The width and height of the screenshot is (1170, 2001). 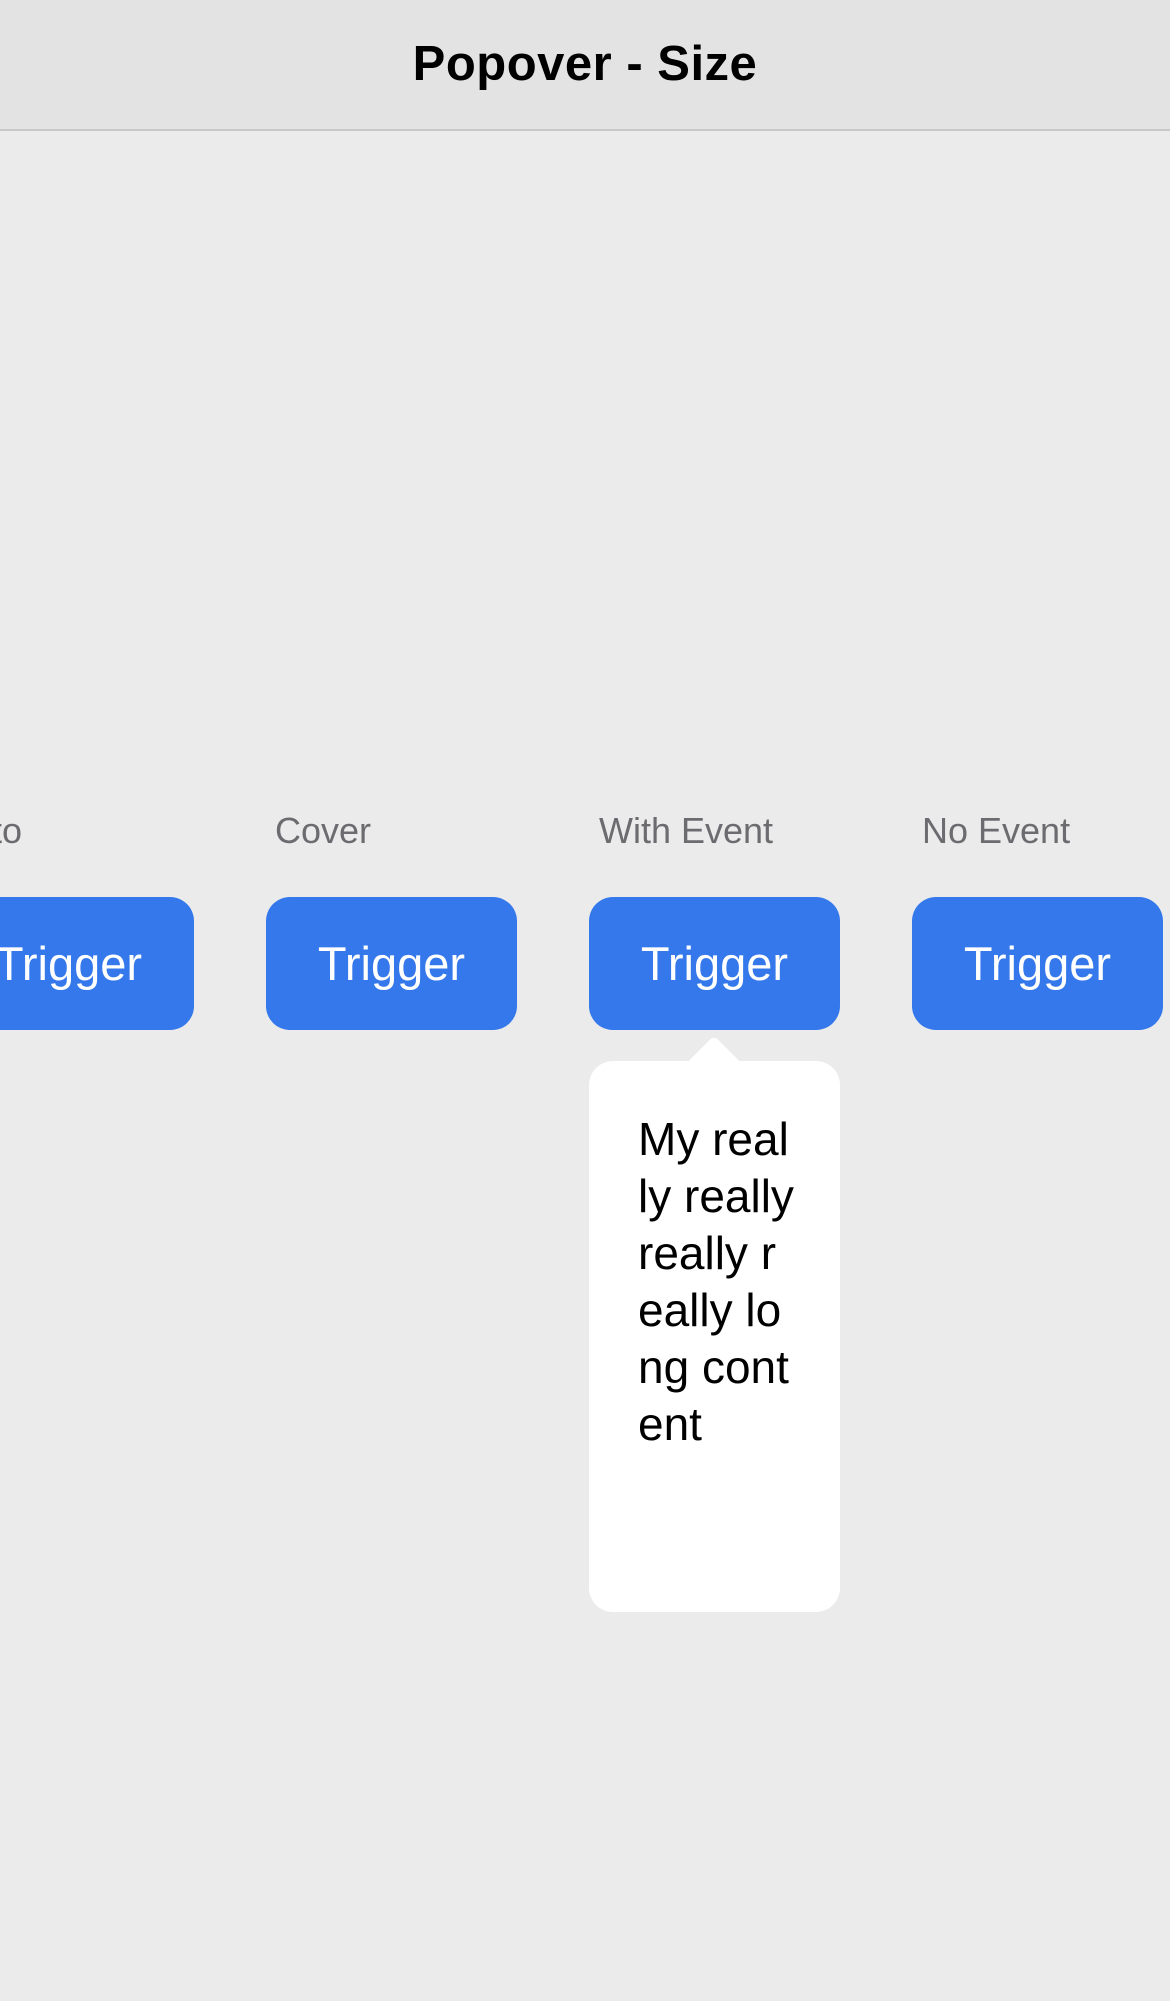 I want to click on with-event-label: With Event, so click(x=686, y=830).